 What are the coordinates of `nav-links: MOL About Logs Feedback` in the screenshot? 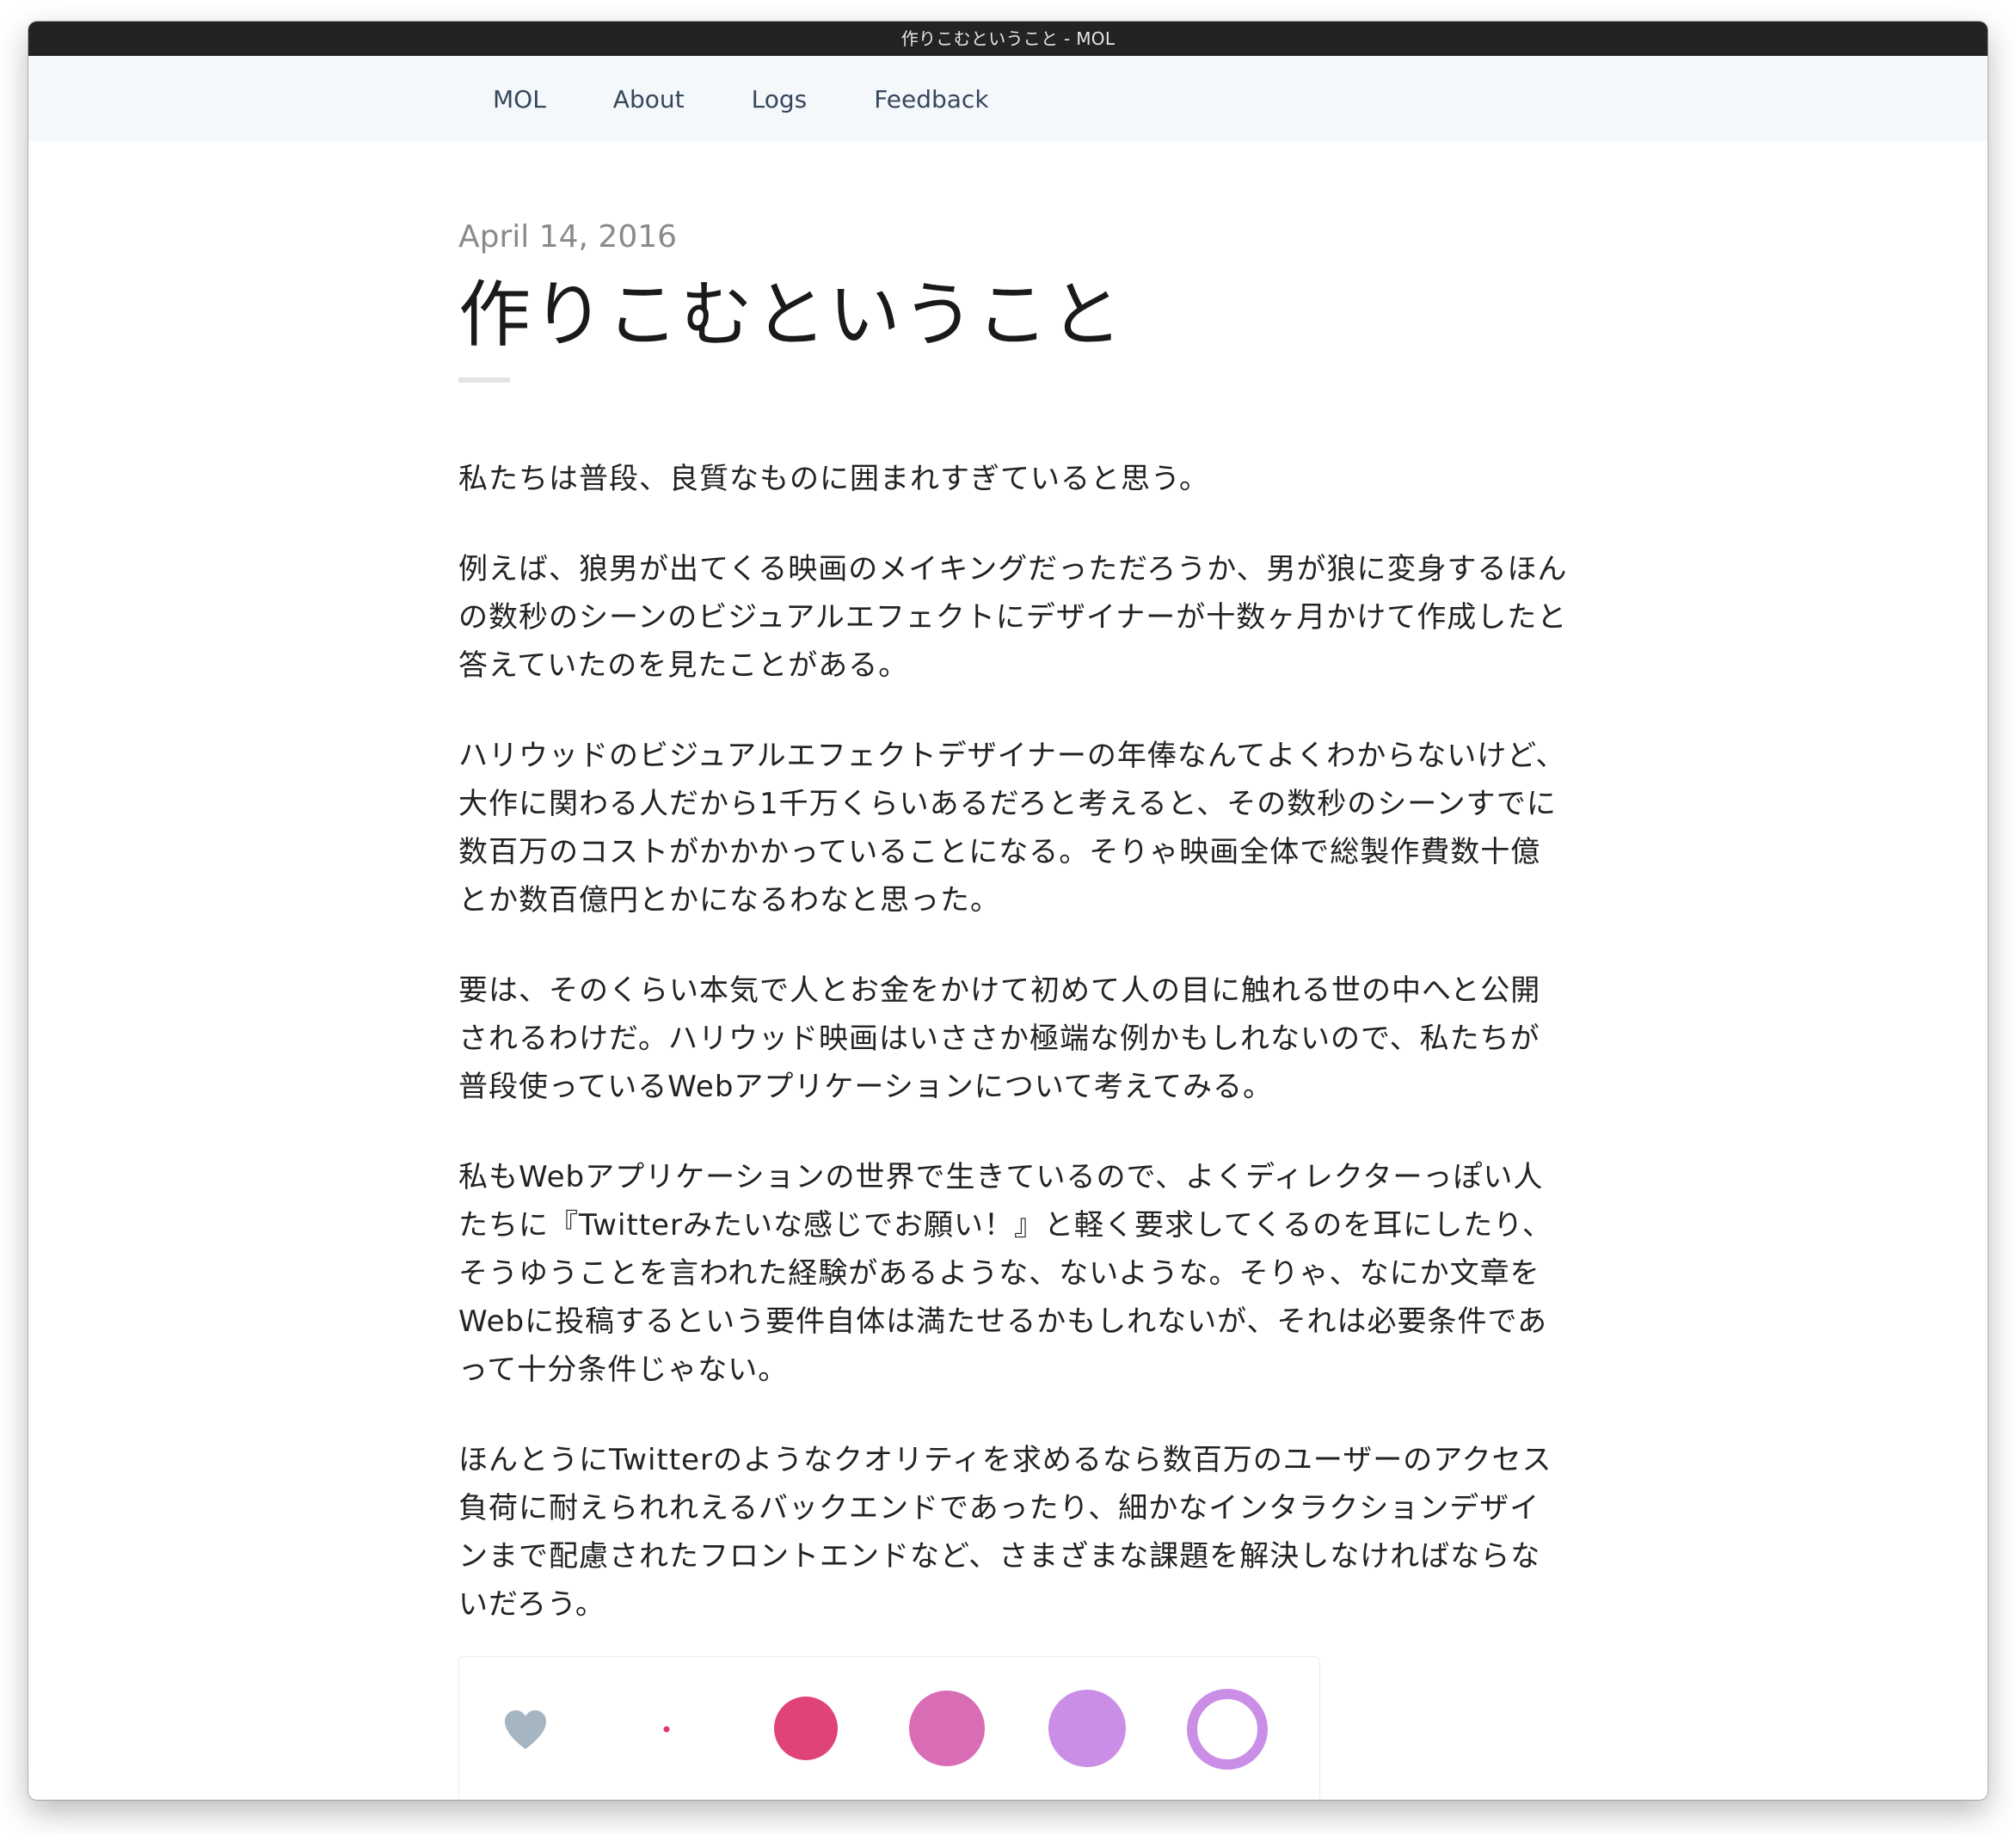 It's located at (775, 99).